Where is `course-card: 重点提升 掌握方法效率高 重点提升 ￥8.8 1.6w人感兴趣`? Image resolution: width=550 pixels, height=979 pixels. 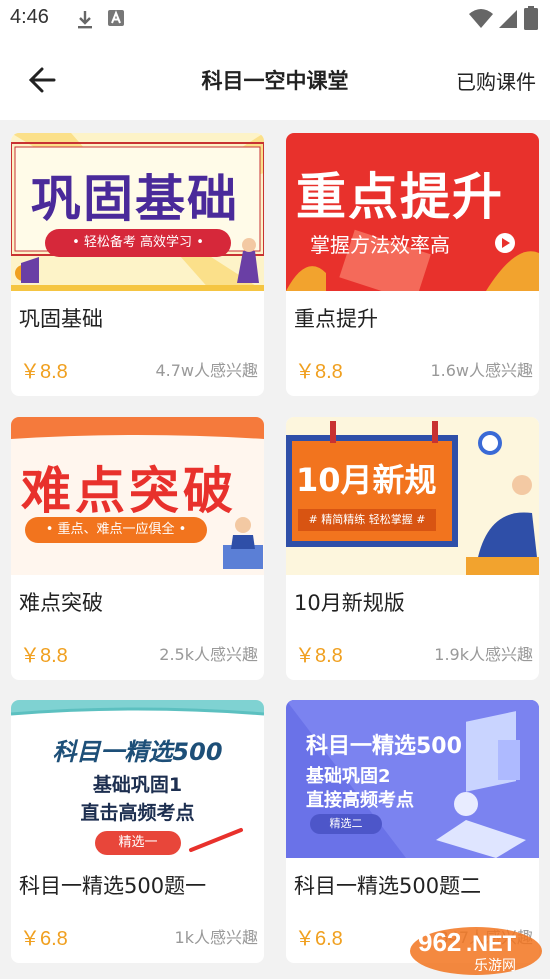
course-card: 重点提升 掌握方法效率高 重点提升 ￥8.8 1.6w人感兴趣 is located at coordinates (412, 264).